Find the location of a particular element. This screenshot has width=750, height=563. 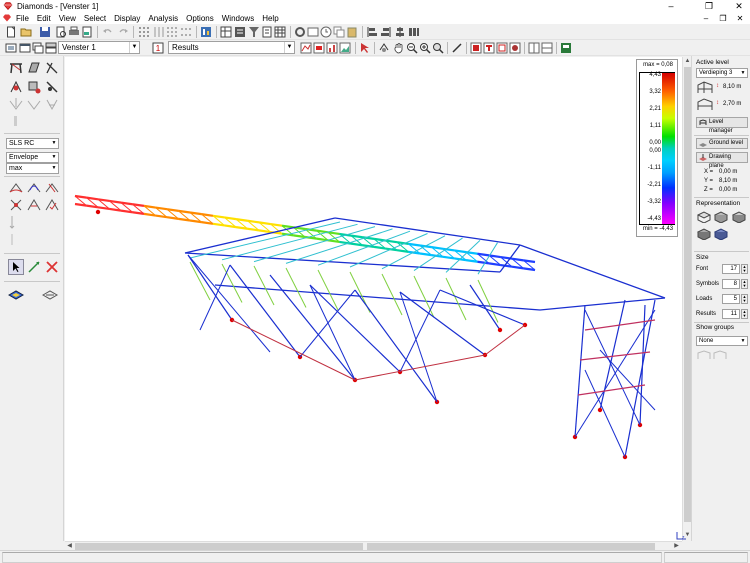

size-font-stepper: ▲ ▼ is located at coordinates (744, 269).